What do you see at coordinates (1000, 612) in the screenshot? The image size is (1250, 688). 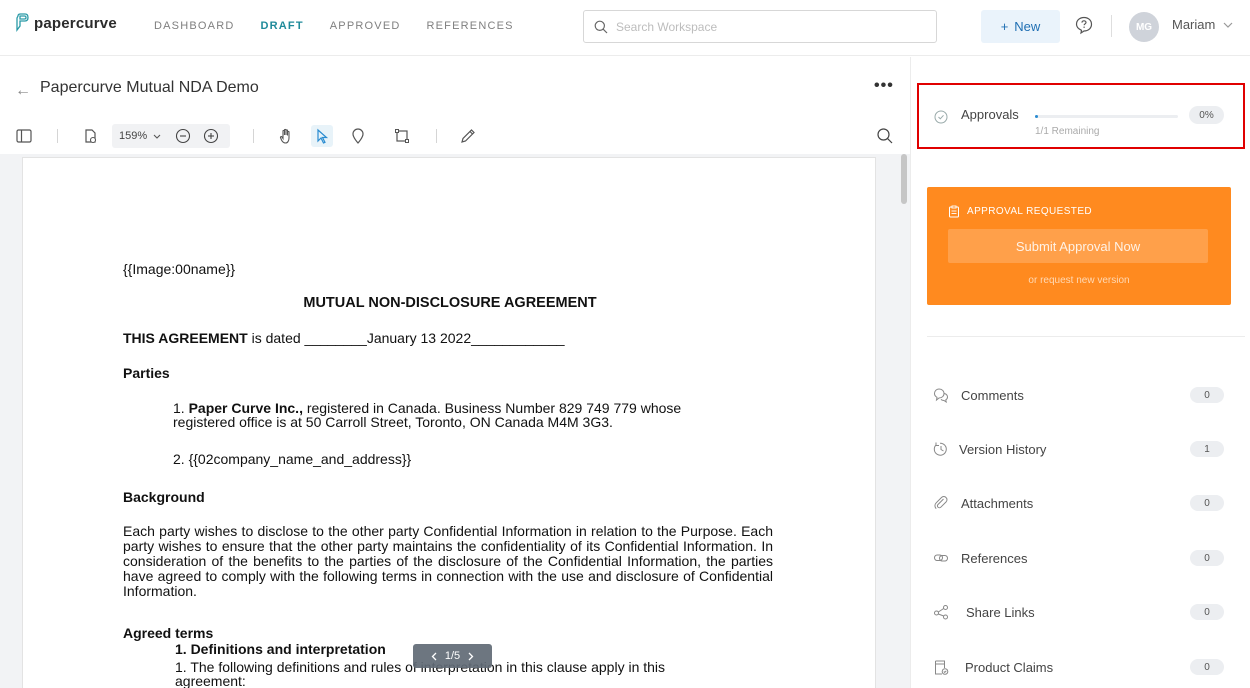 I see `sidebar-item-label: Share Links` at bounding box center [1000, 612].